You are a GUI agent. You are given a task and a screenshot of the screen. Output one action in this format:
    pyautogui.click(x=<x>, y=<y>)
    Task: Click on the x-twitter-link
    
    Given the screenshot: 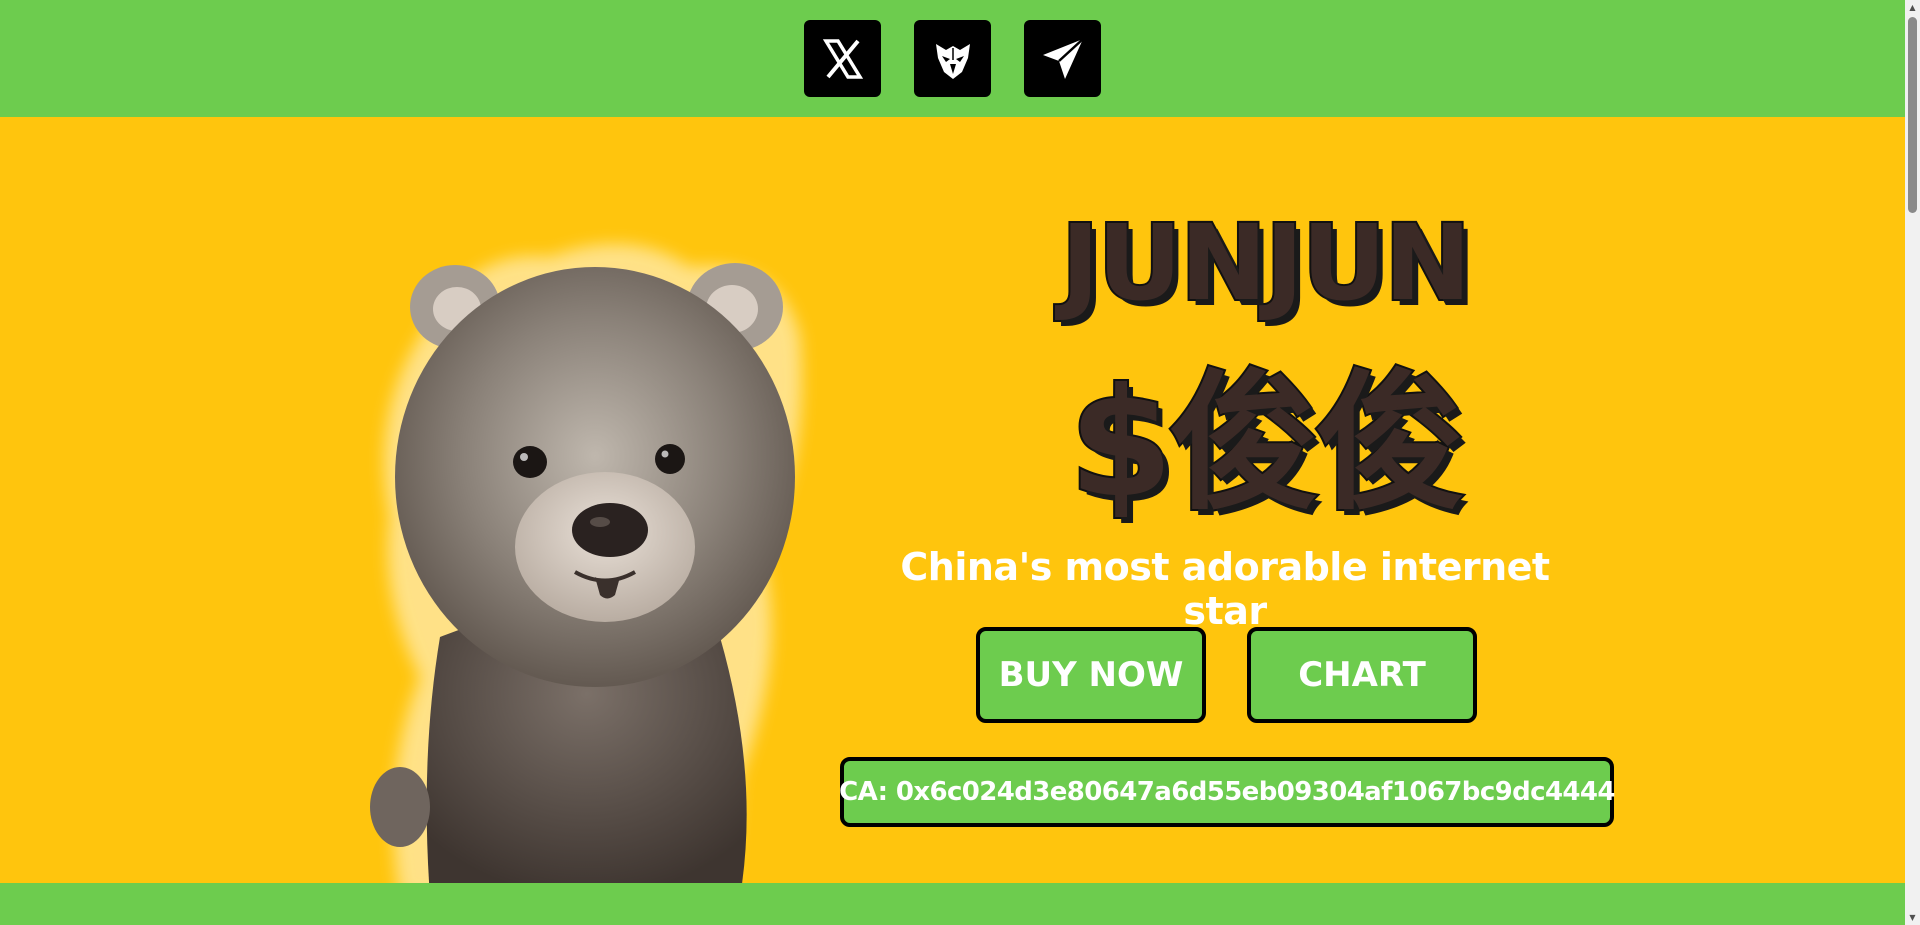 What is the action you would take?
    pyautogui.click(x=842, y=58)
    